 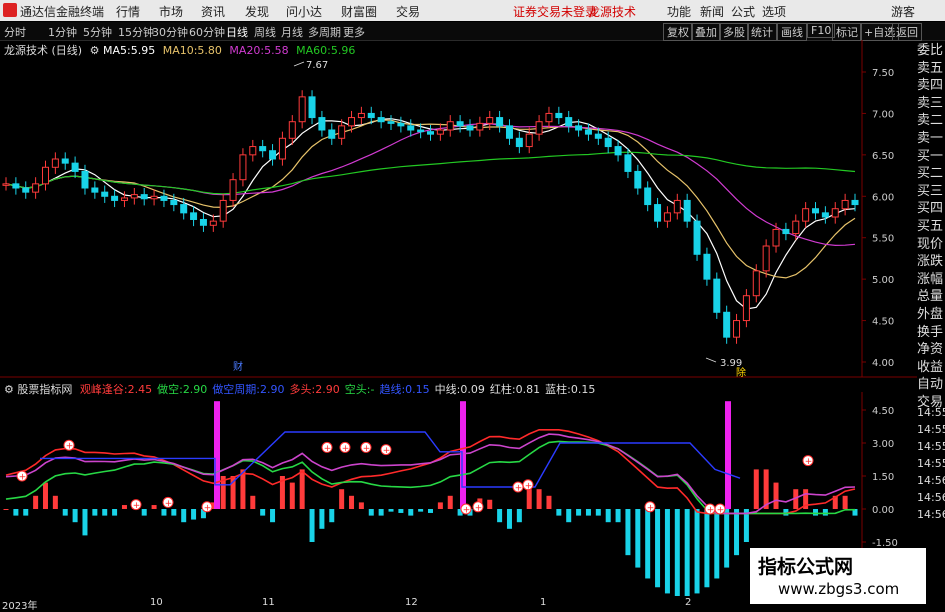 What do you see at coordinates (324, 32) in the screenshot?
I see `period-tab-multi: 多周期` at bounding box center [324, 32].